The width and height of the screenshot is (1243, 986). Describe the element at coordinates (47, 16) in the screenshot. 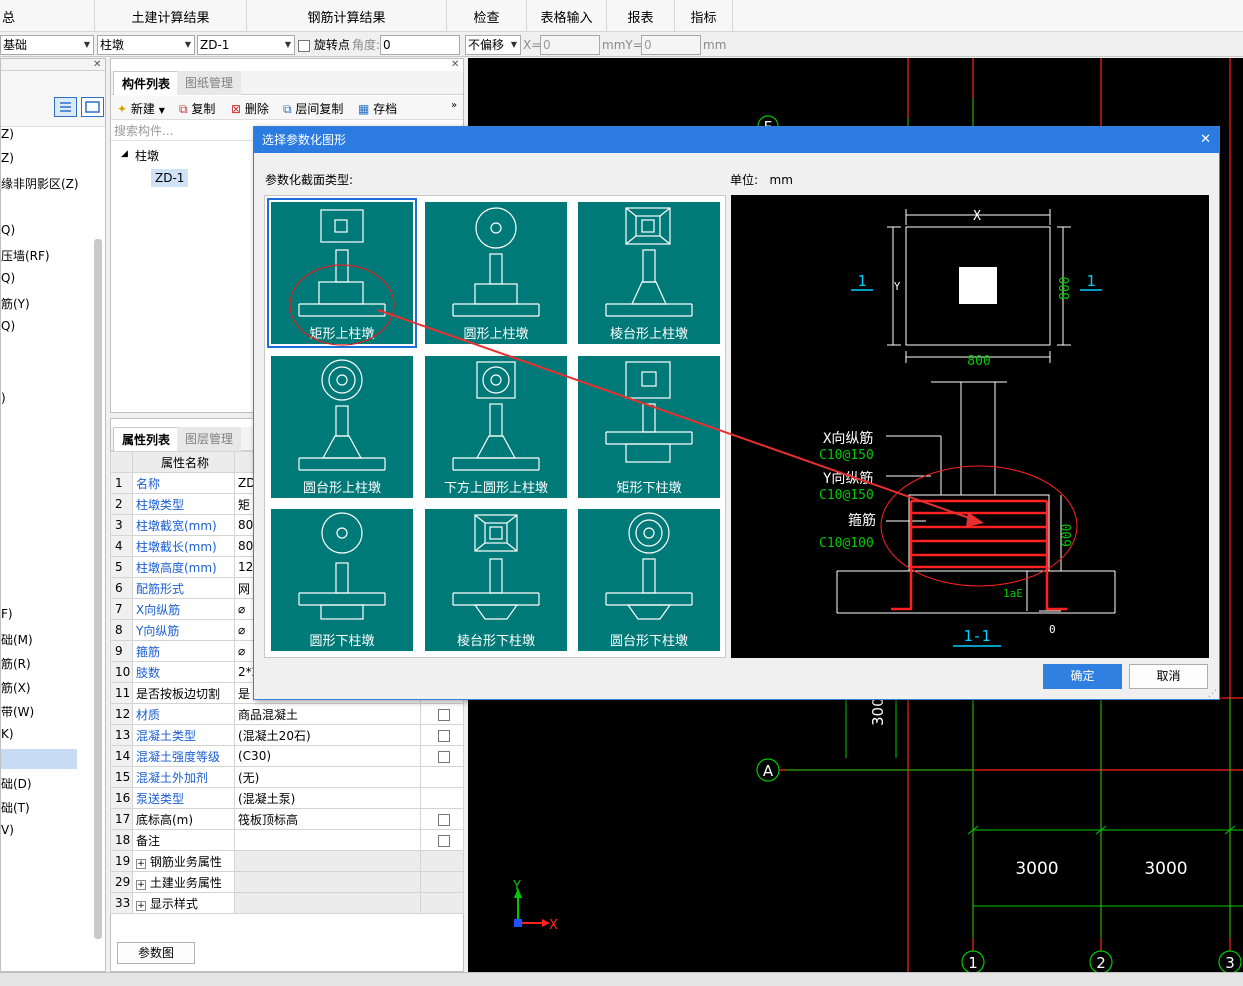

I see `menu-summary: 总` at that location.